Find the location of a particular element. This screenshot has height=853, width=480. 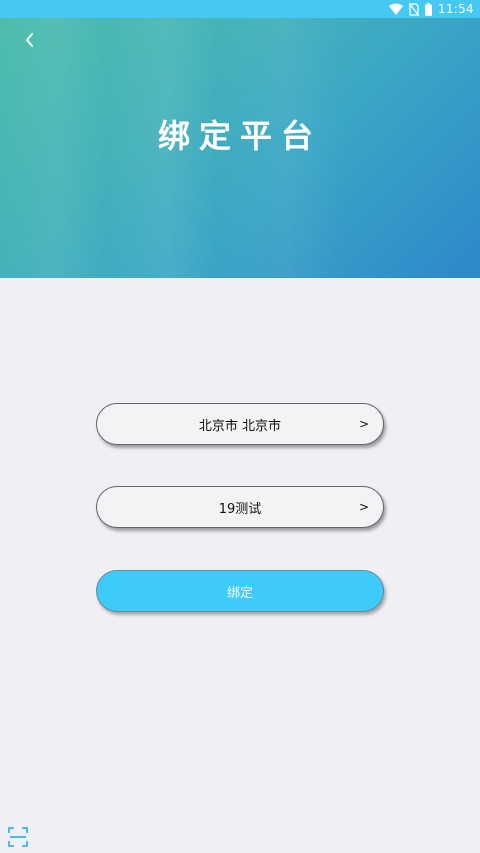

bind-button: 绑定 is located at coordinates (240, 591).